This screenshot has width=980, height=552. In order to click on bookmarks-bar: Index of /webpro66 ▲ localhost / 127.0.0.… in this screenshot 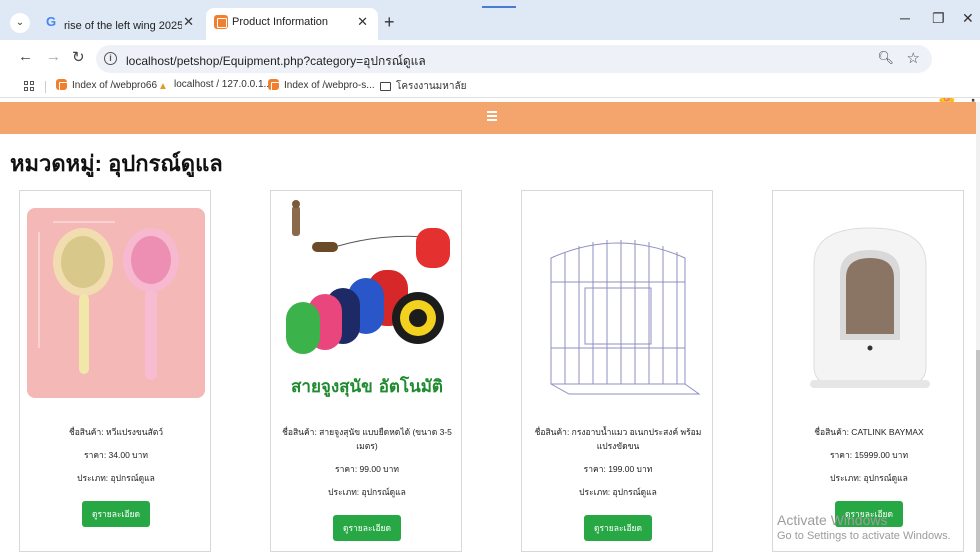, I will do `click(490, 87)`.